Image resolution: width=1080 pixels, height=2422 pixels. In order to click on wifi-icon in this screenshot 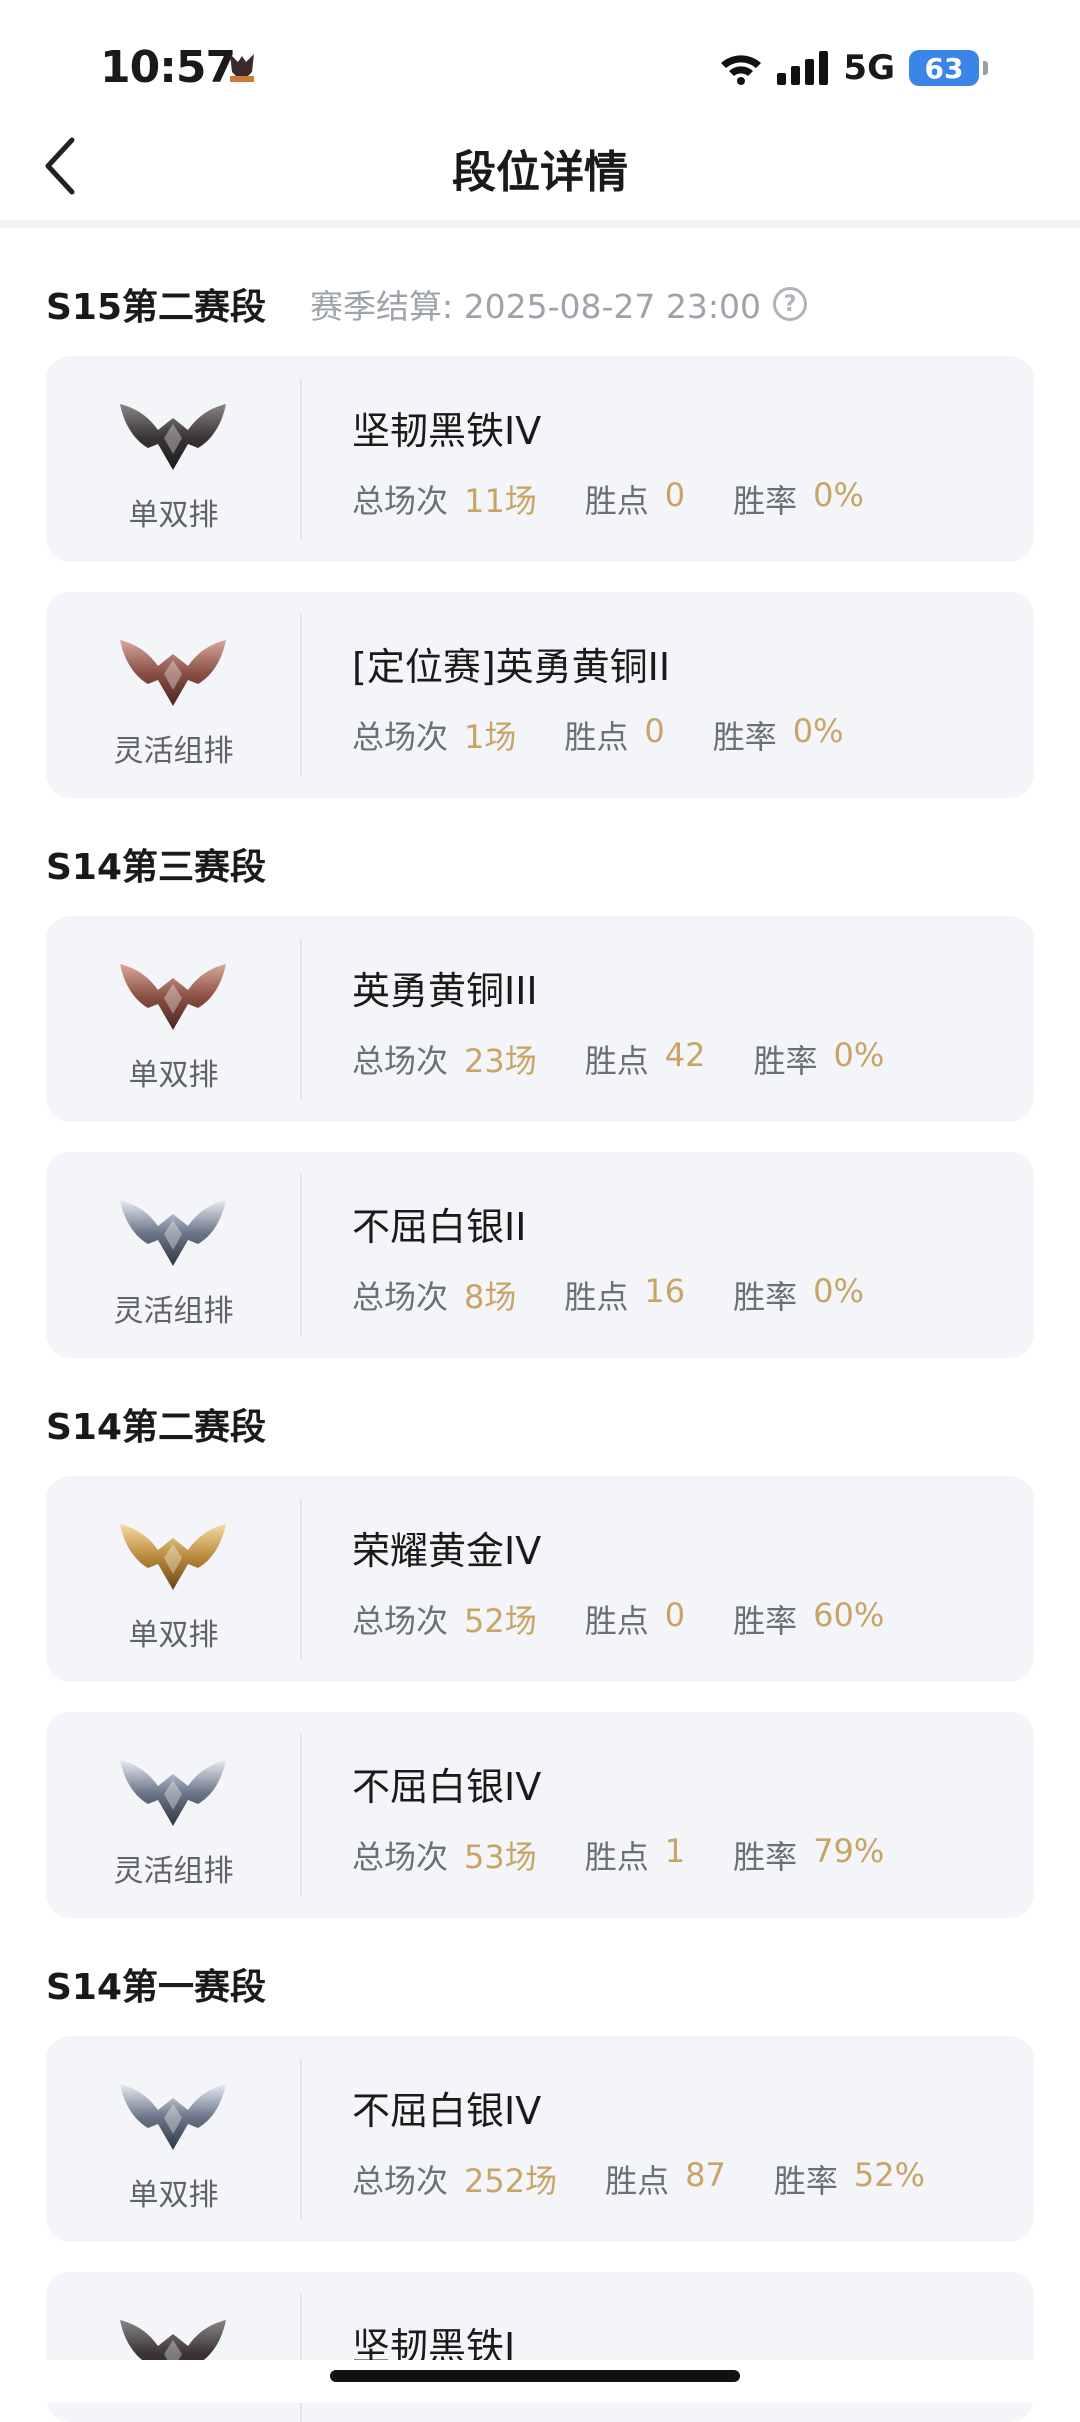, I will do `click(741, 70)`.